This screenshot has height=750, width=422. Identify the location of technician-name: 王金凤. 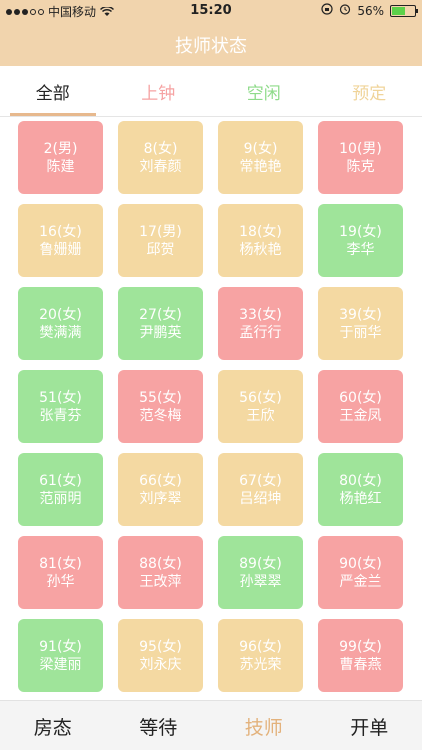
(360, 415).